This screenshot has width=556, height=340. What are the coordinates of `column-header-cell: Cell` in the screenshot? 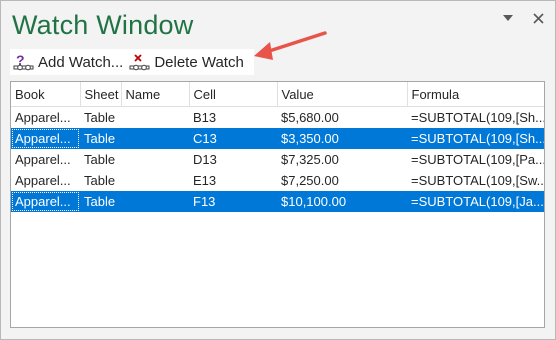 It's located at (233, 94).